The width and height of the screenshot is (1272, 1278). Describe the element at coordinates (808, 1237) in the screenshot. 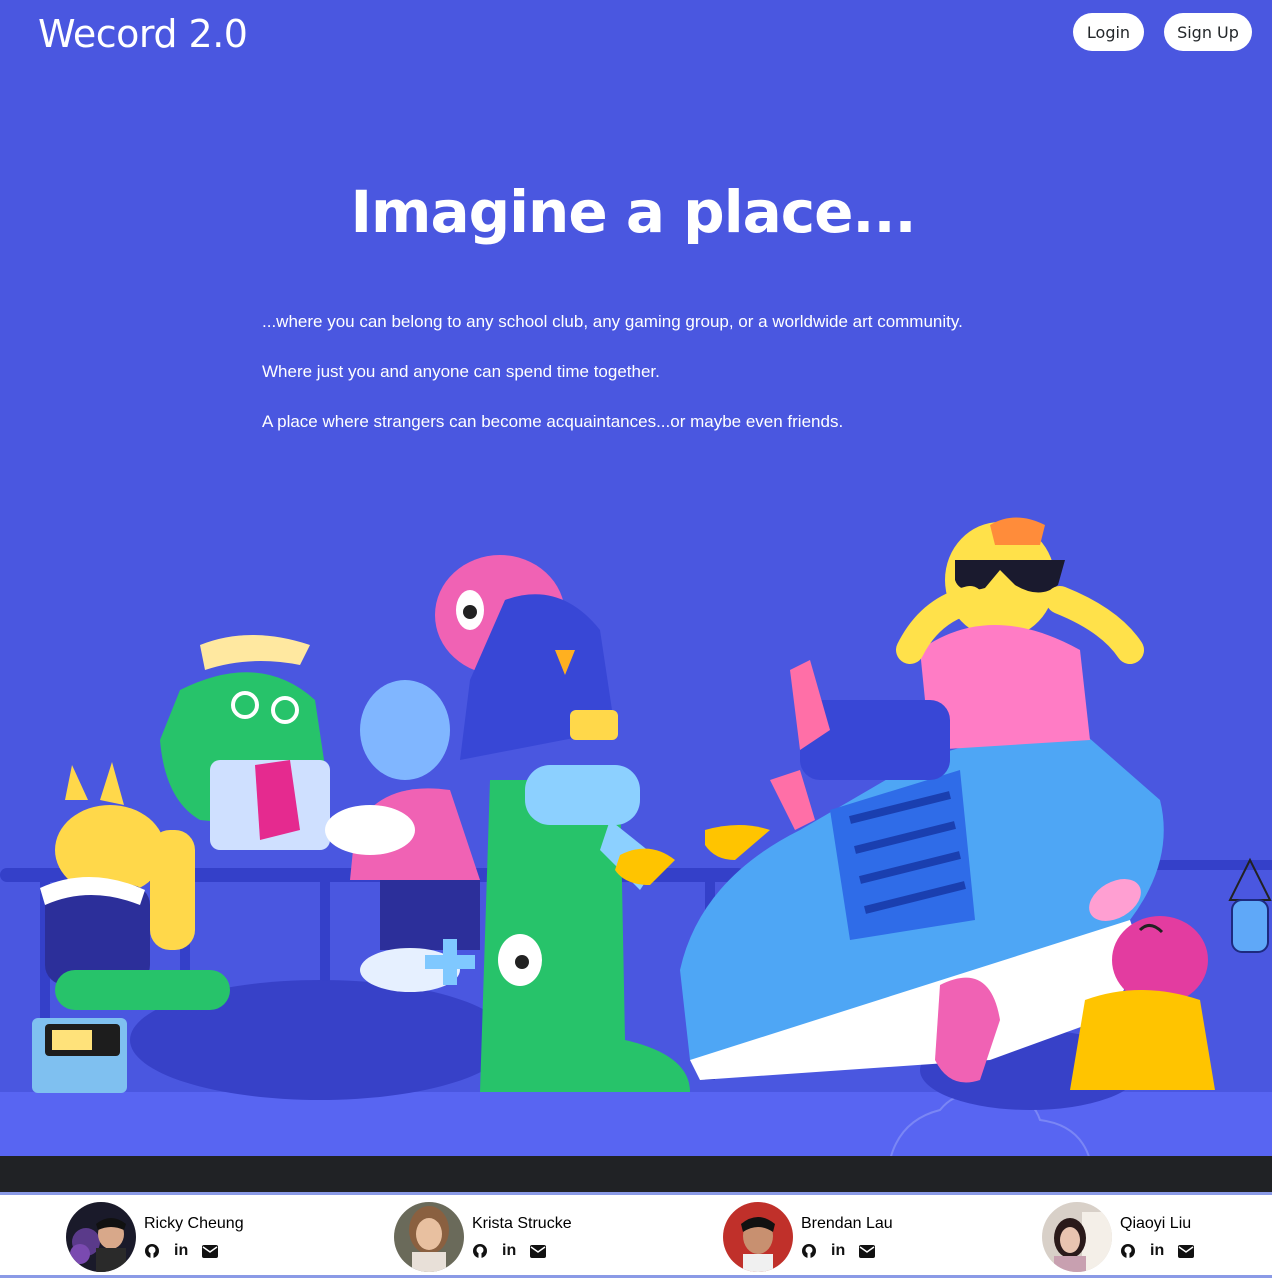

I see `team-member-card: Brendan Lau in` at that location.